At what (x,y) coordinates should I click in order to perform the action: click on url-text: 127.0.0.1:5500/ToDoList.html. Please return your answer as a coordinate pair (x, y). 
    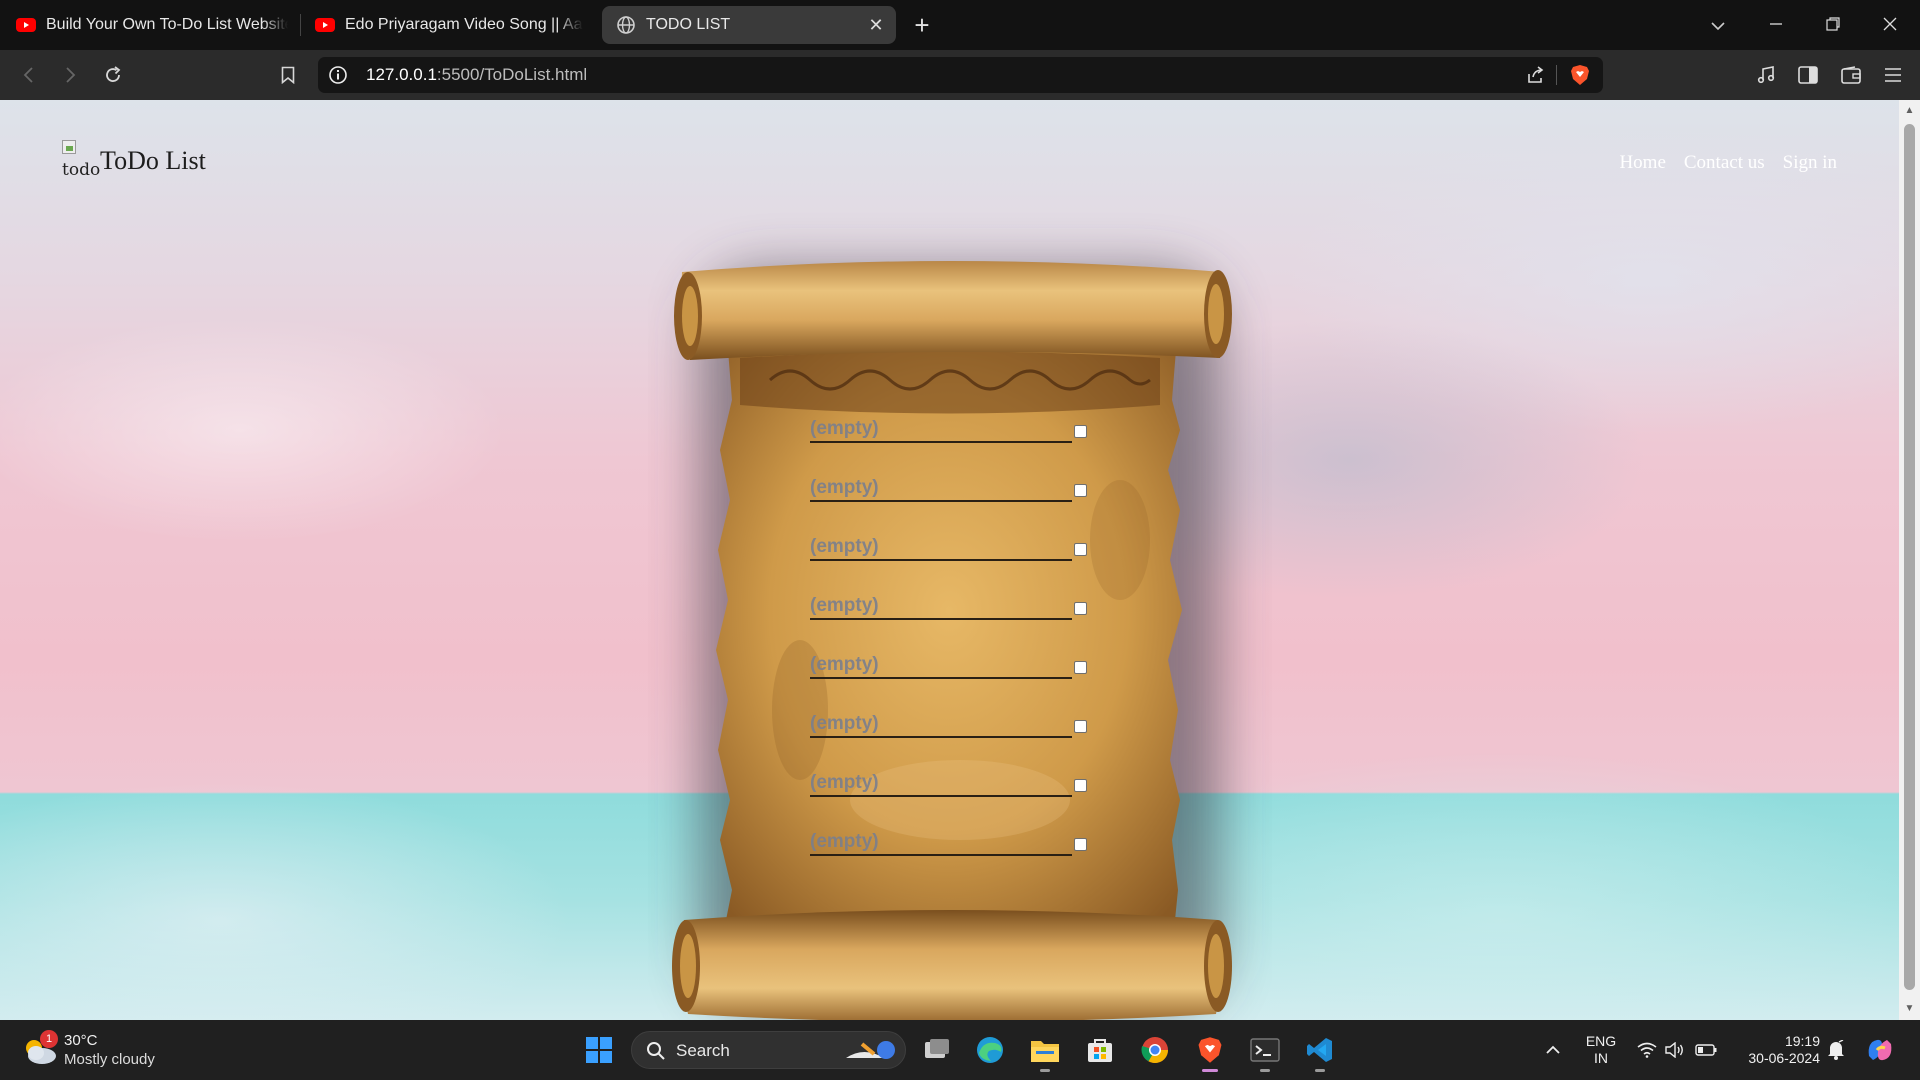
    Looking at the image, I should click on (476, 75).